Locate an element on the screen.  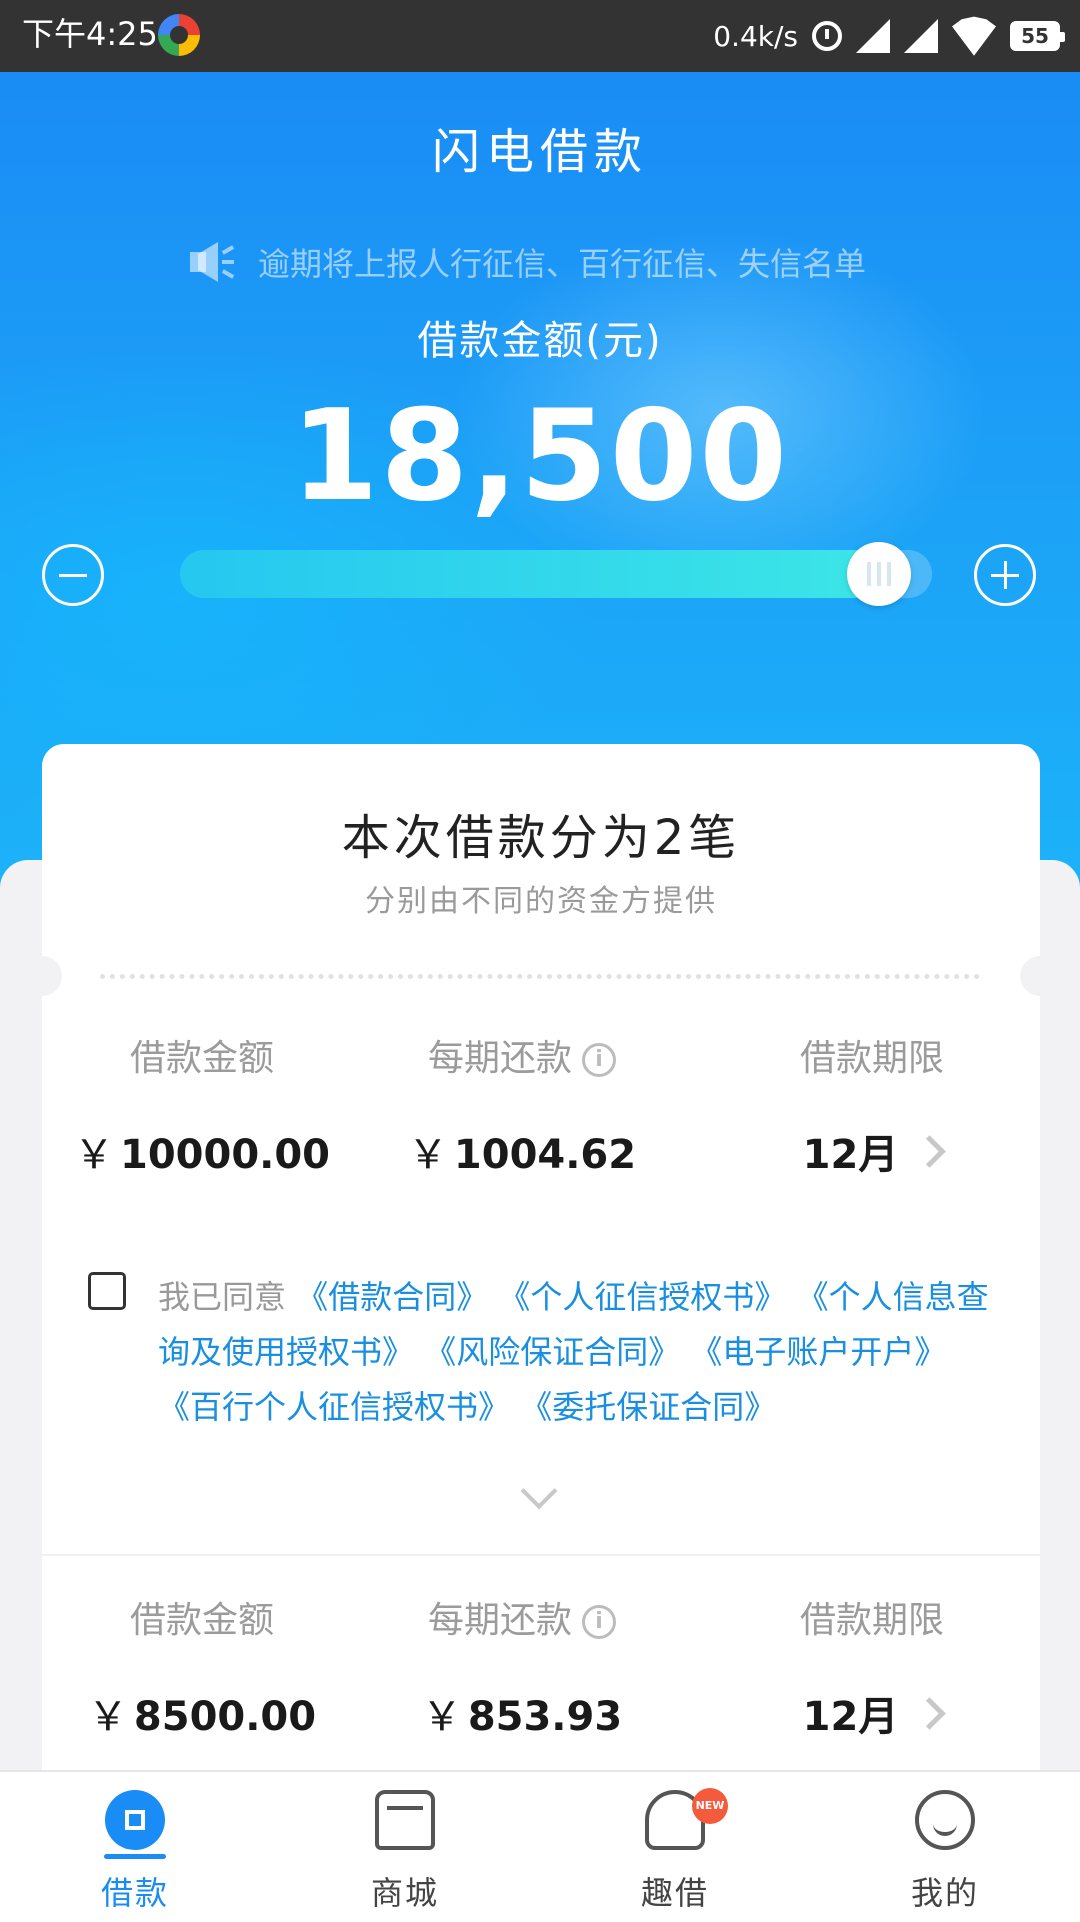
slider-thumb is located at coordinates (879, 574).